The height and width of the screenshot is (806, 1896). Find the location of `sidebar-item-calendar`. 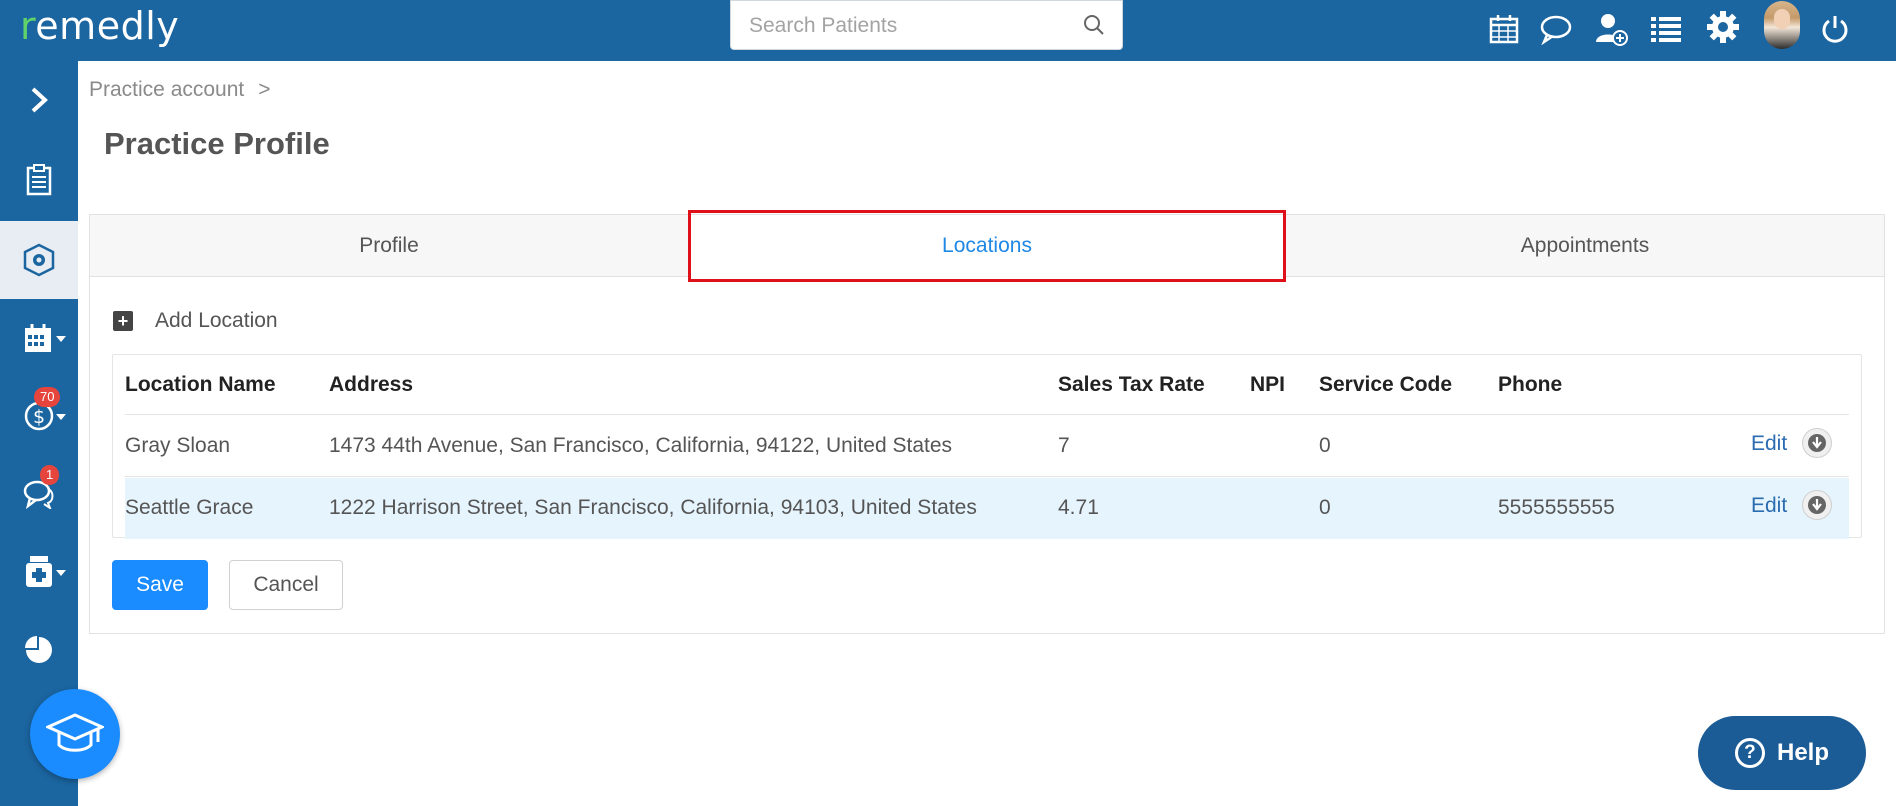

sidebar-item-calendar is located at coordinates (39, 338).